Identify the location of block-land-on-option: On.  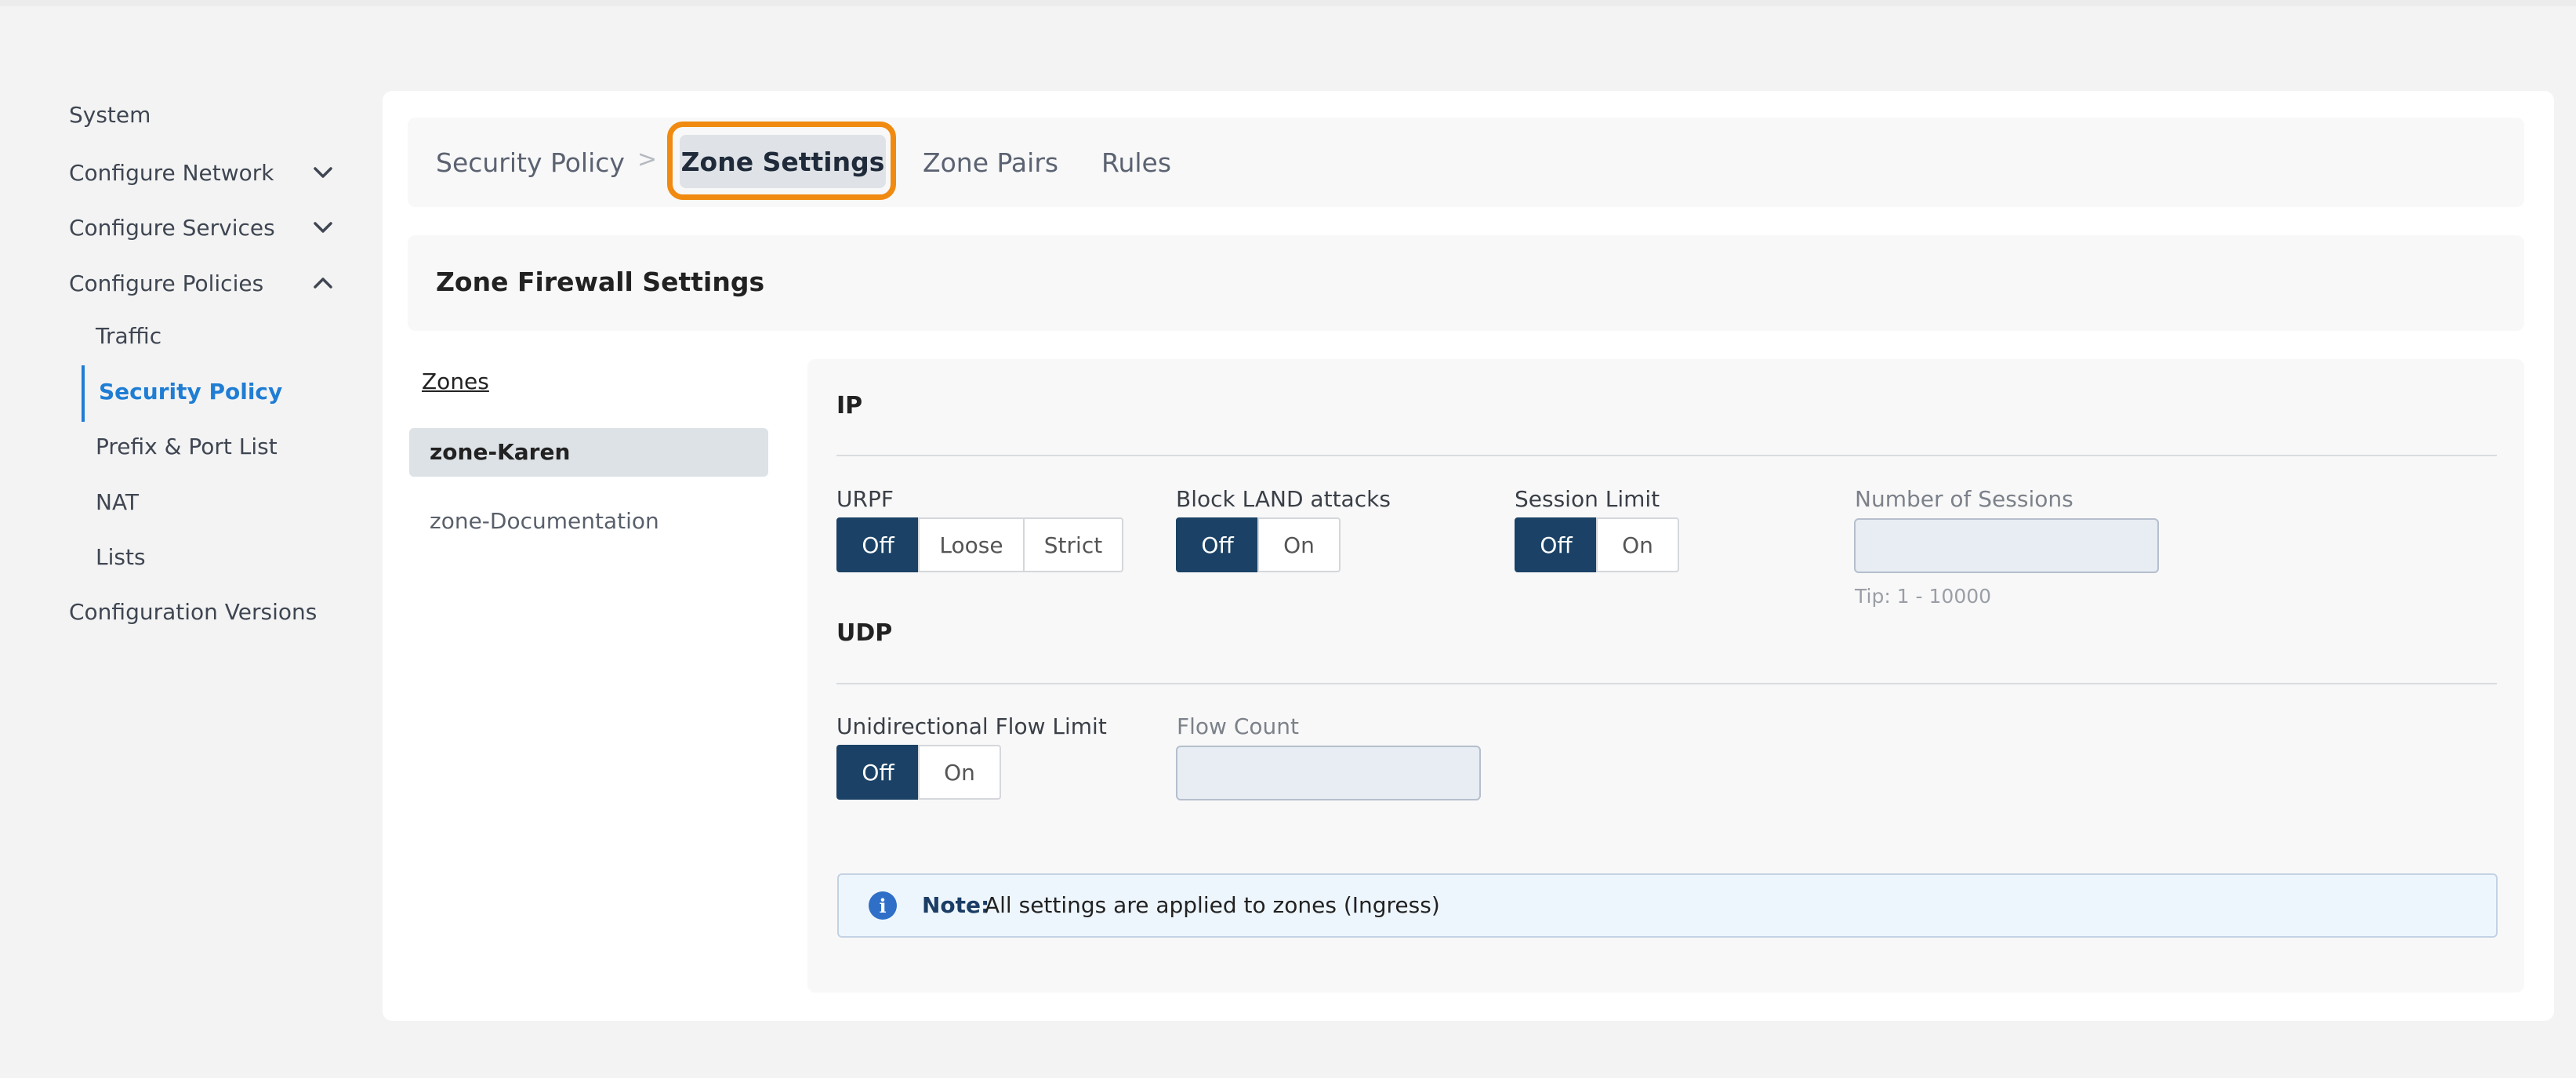
(1299, 544).